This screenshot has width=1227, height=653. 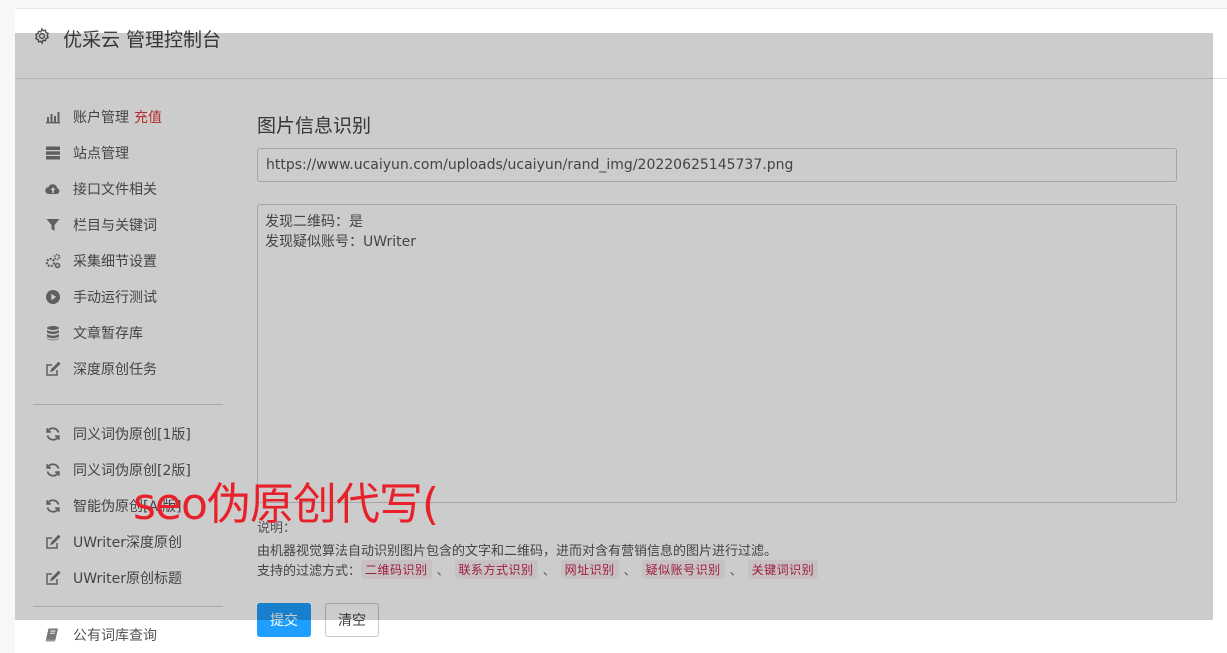 I want to click on sidebar-item-label: 栏目与关键词, so click(x=115, y=226).